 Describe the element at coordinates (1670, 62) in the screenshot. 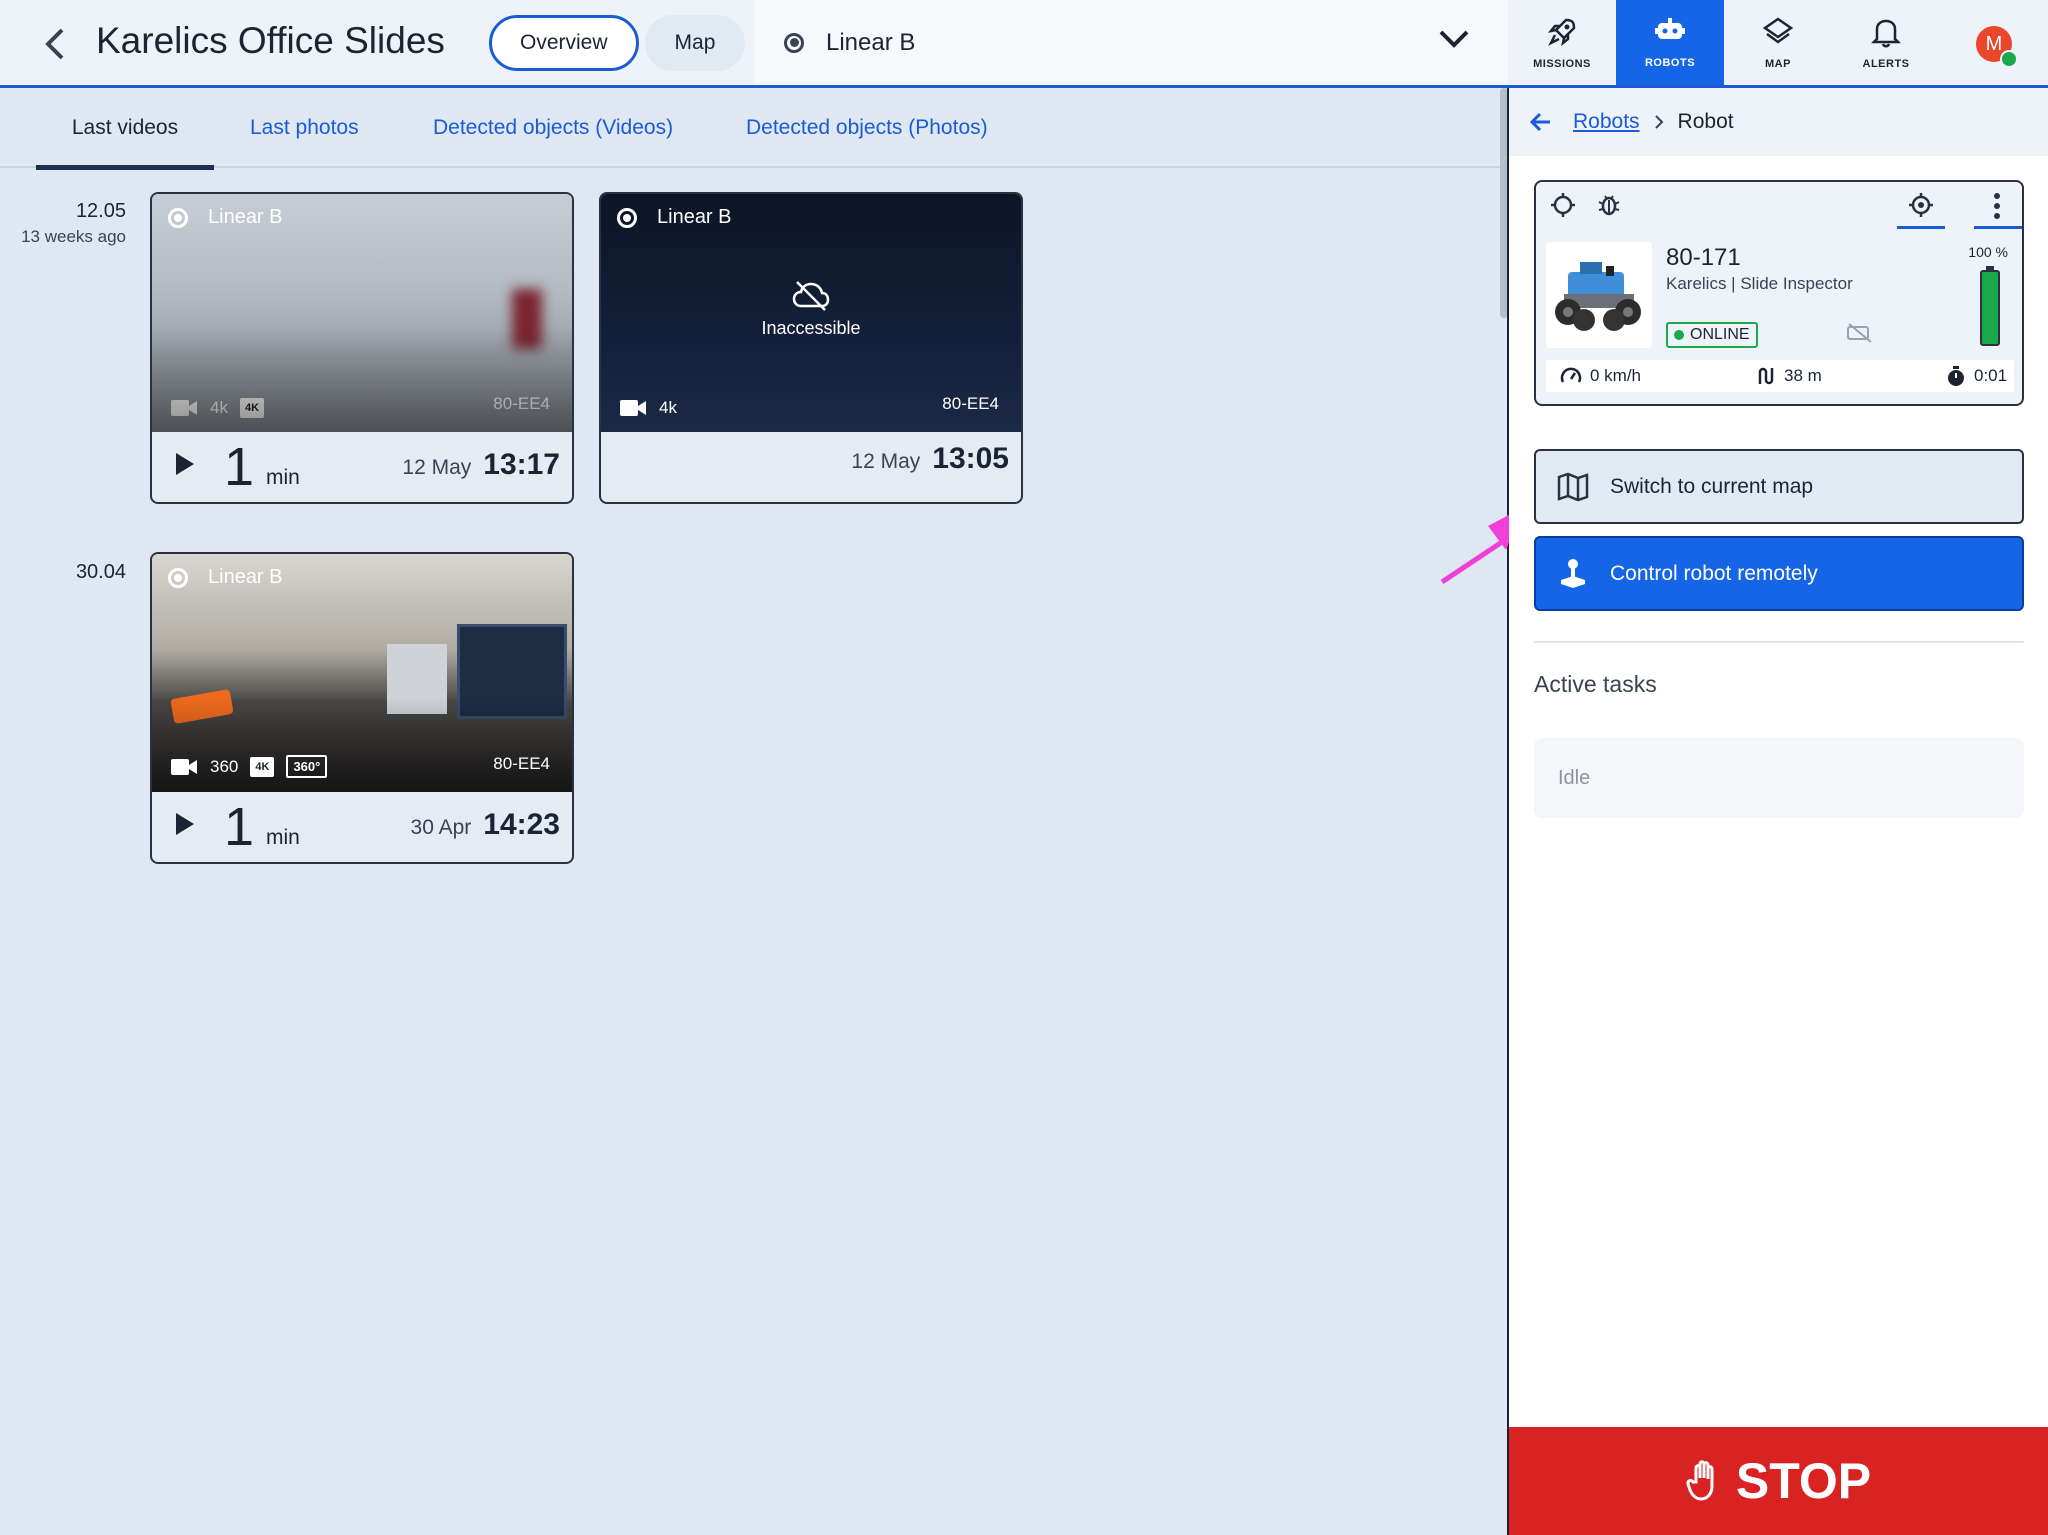

I see `nav-robots-label: ROBOTS` at that location.